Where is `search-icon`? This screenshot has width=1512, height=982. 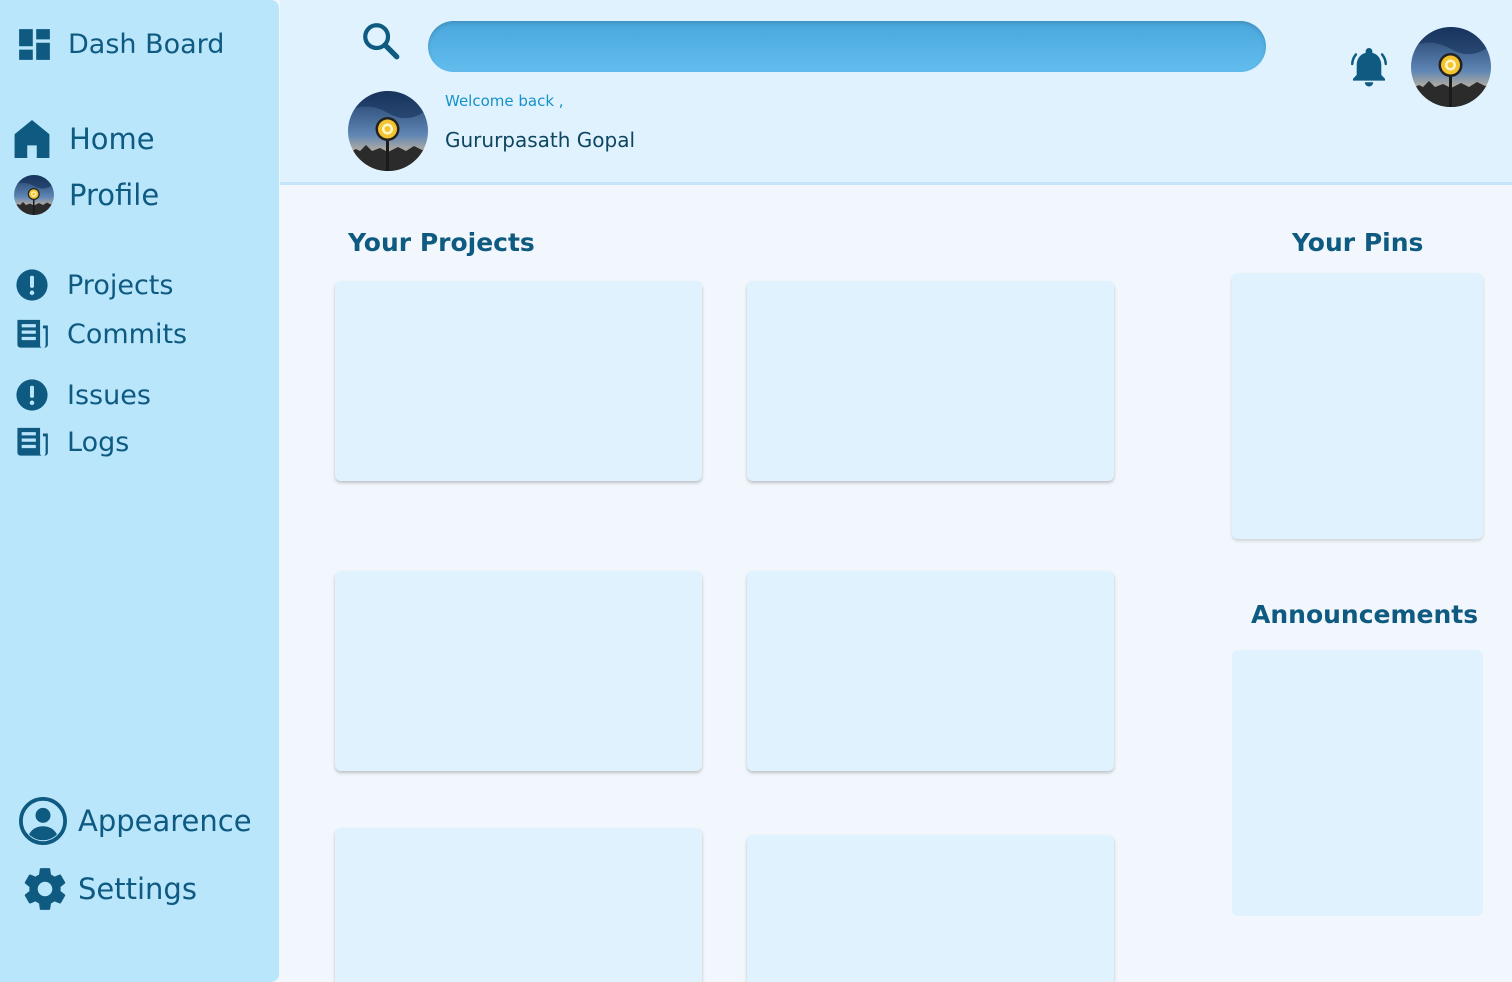
search-icon is located at coordinates (381, 41).